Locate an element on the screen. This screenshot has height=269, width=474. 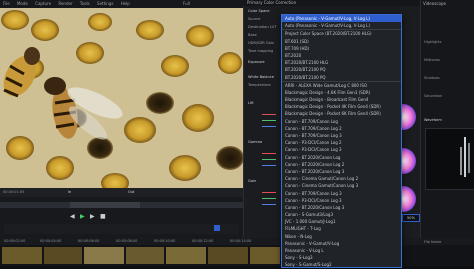
ruler-tc-1: 00:00:02:00 is located at coordinates (15, 241).